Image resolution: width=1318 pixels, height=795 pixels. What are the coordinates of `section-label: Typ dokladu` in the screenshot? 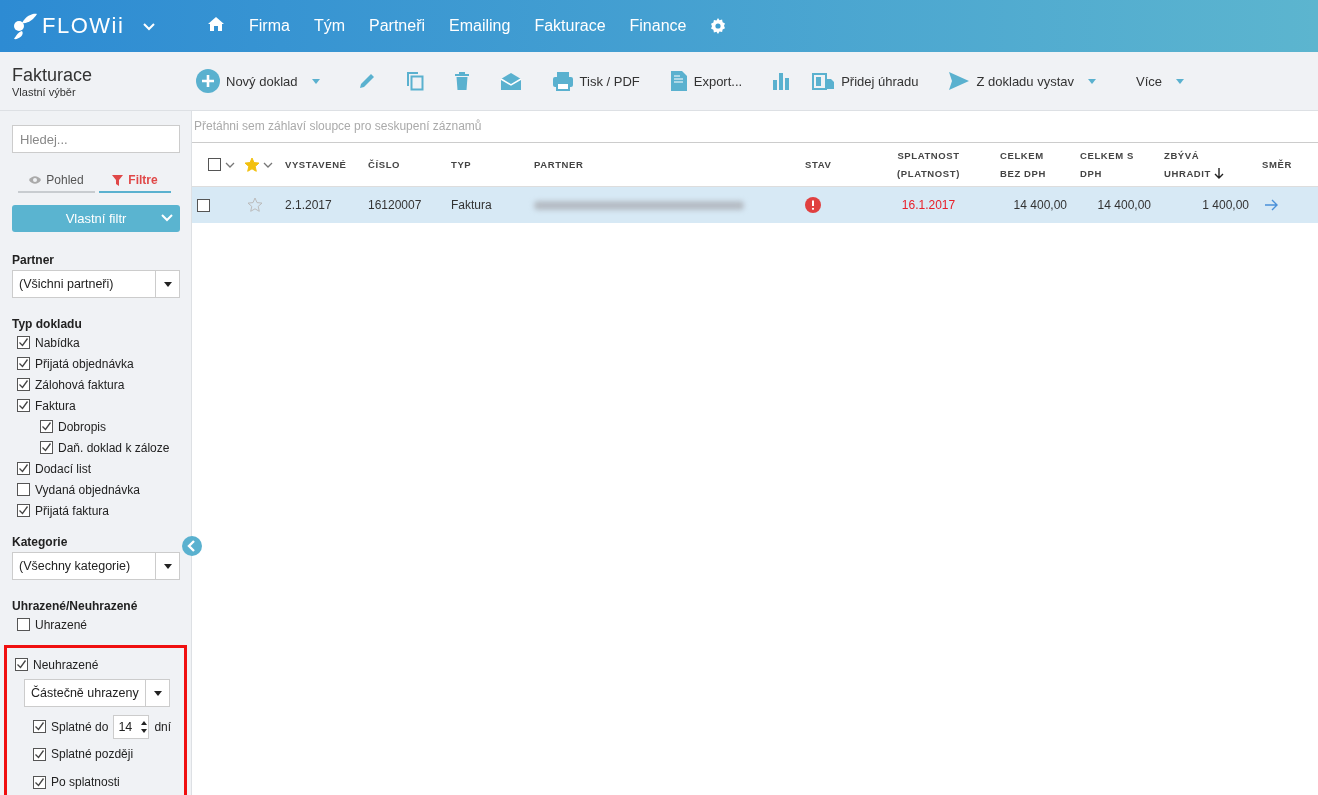 It's located at (47, 324).